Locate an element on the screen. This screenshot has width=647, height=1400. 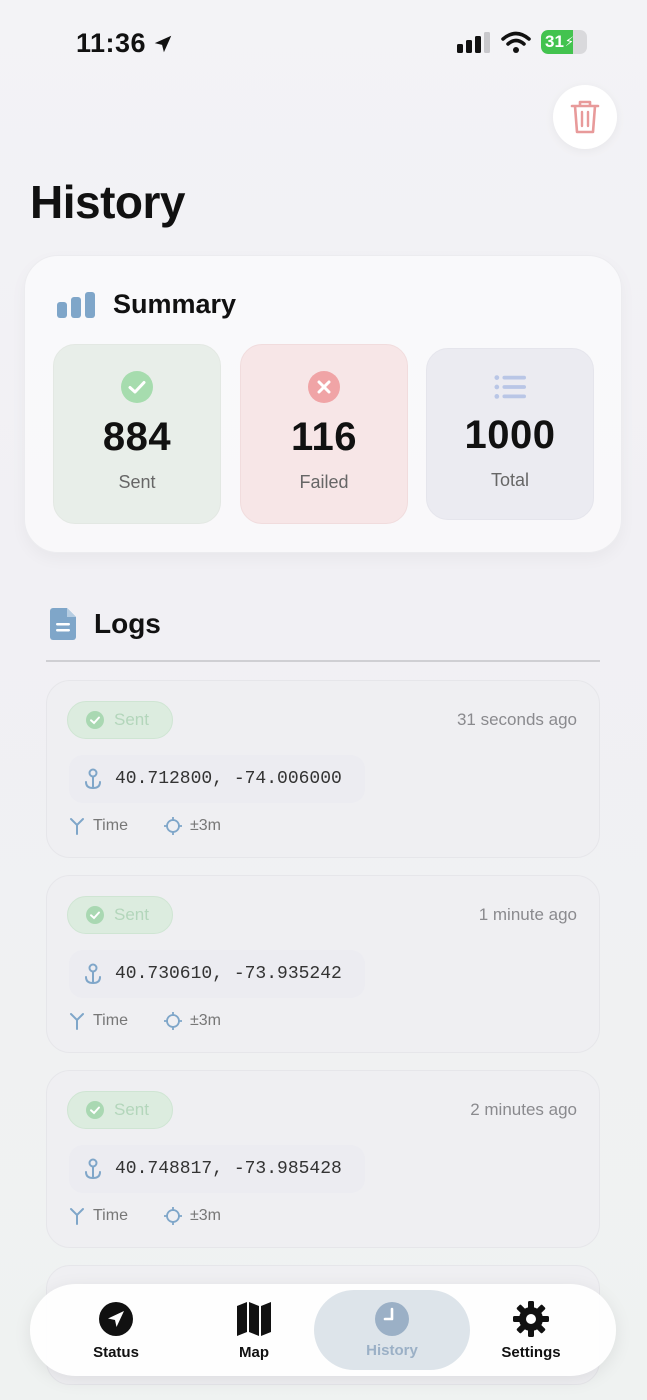
stat-failed: 116 Failed is located at coordinates (324, 434).